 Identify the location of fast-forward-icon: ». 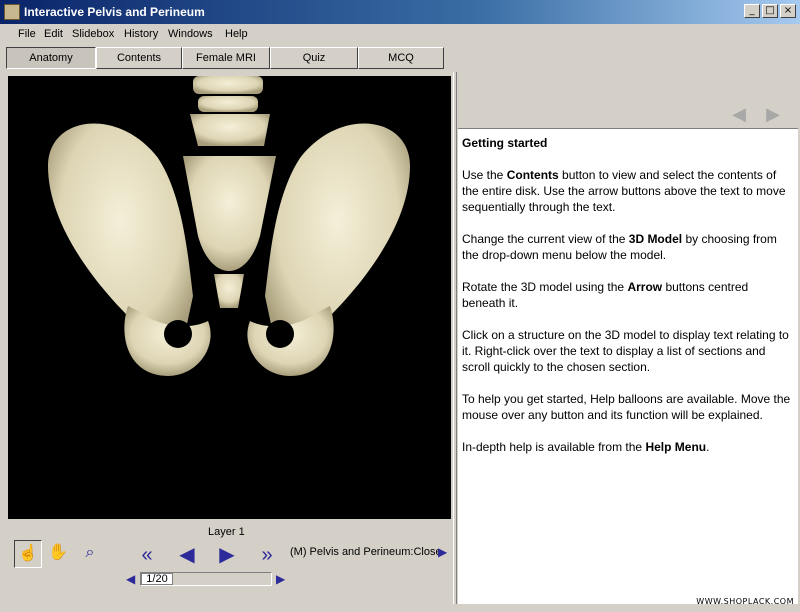
(267, 555).